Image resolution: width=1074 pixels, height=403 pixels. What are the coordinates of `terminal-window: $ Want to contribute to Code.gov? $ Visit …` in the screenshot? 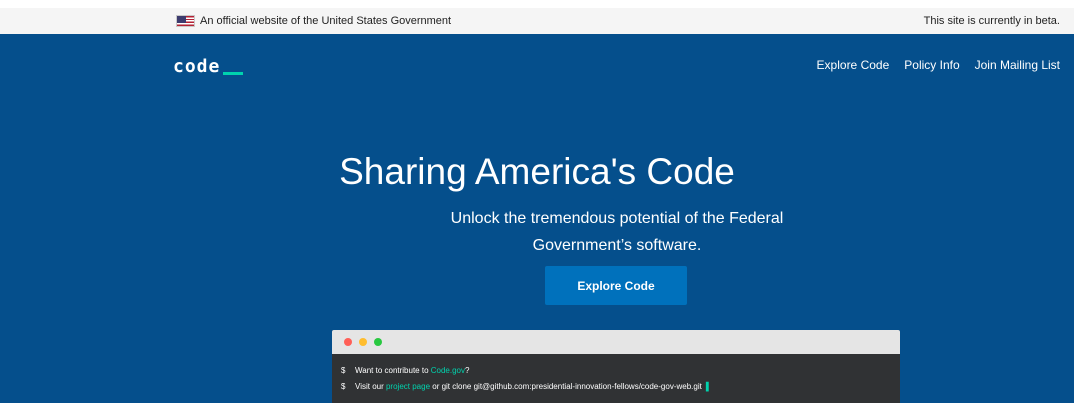 It's located at (616, 366).